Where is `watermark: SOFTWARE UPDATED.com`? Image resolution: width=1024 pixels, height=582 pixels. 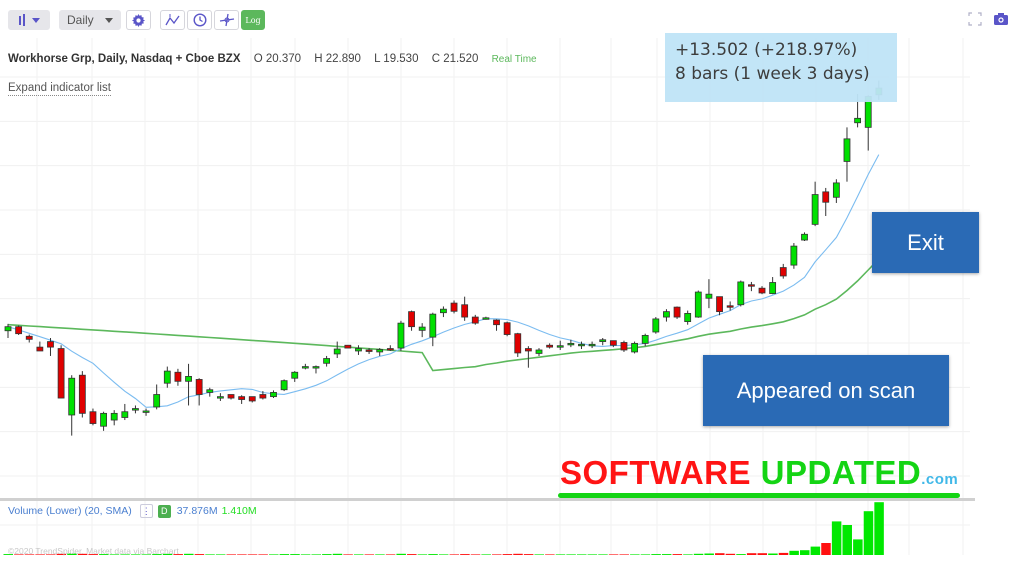
watermark: SOFTWARE UPDATED.com is located at coordinates (759, 476).